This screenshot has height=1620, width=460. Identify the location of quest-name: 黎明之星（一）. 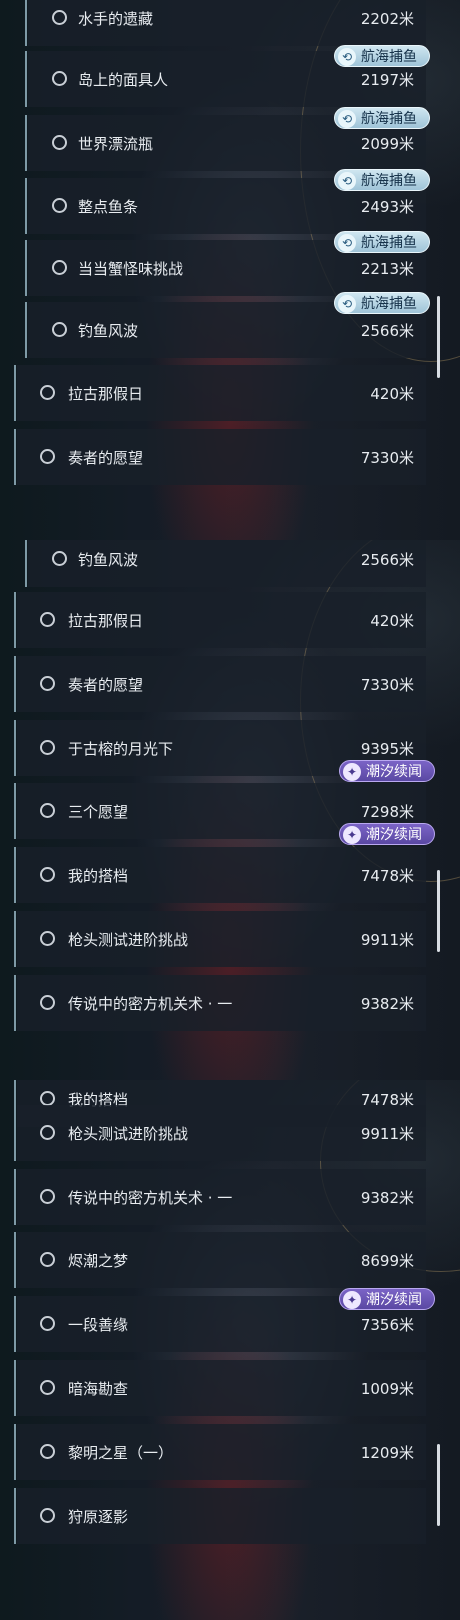
(121, 1453).